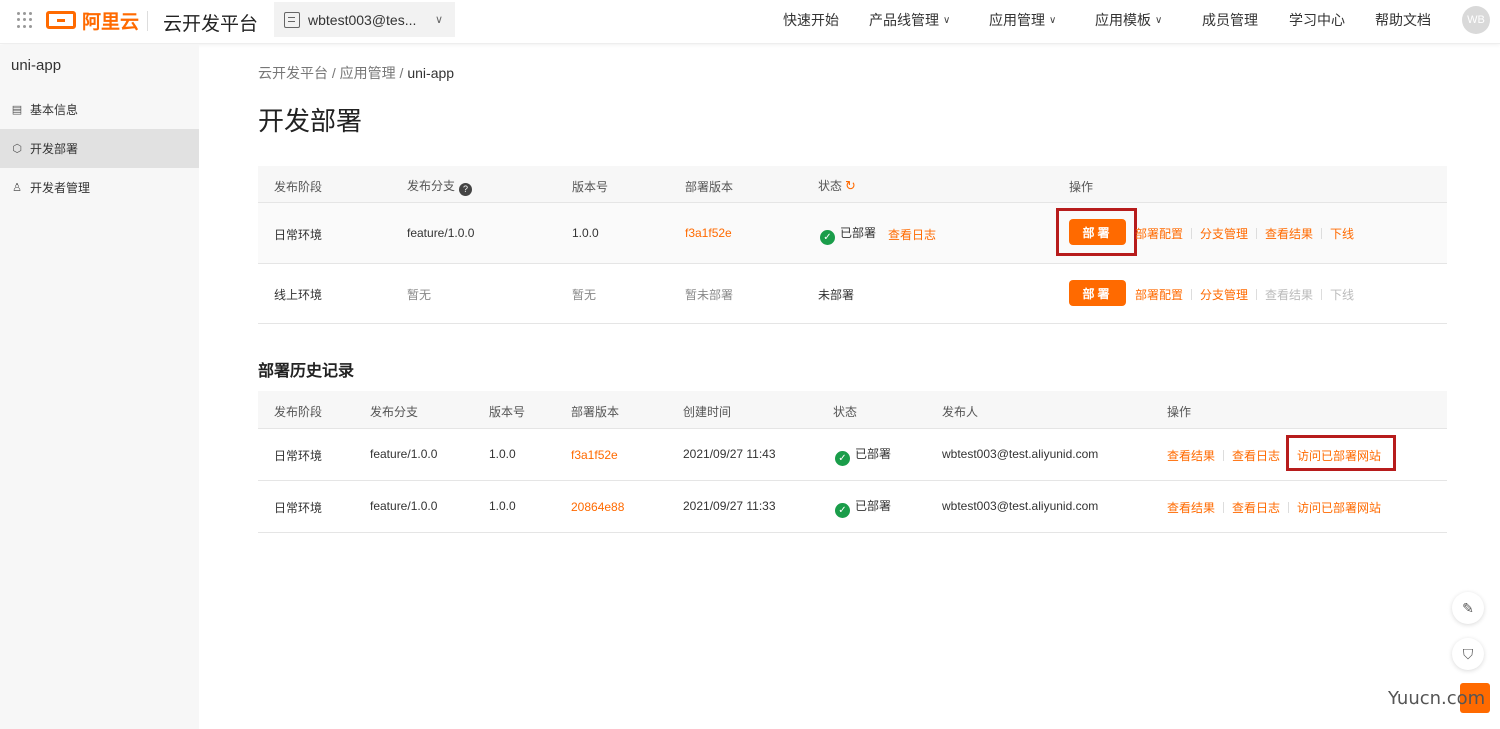 This screenshot has height=729, width=1500. What do you see at coordinates (298, 456) in the screenshot?
I see `row-stage: 日常环境` at bounding box center [298, 456].